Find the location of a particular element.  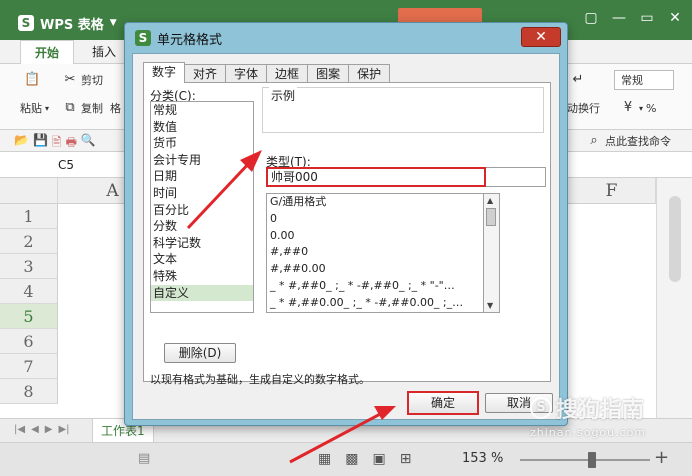

zoom-level: 153 % is located at coordinates (482, 458).